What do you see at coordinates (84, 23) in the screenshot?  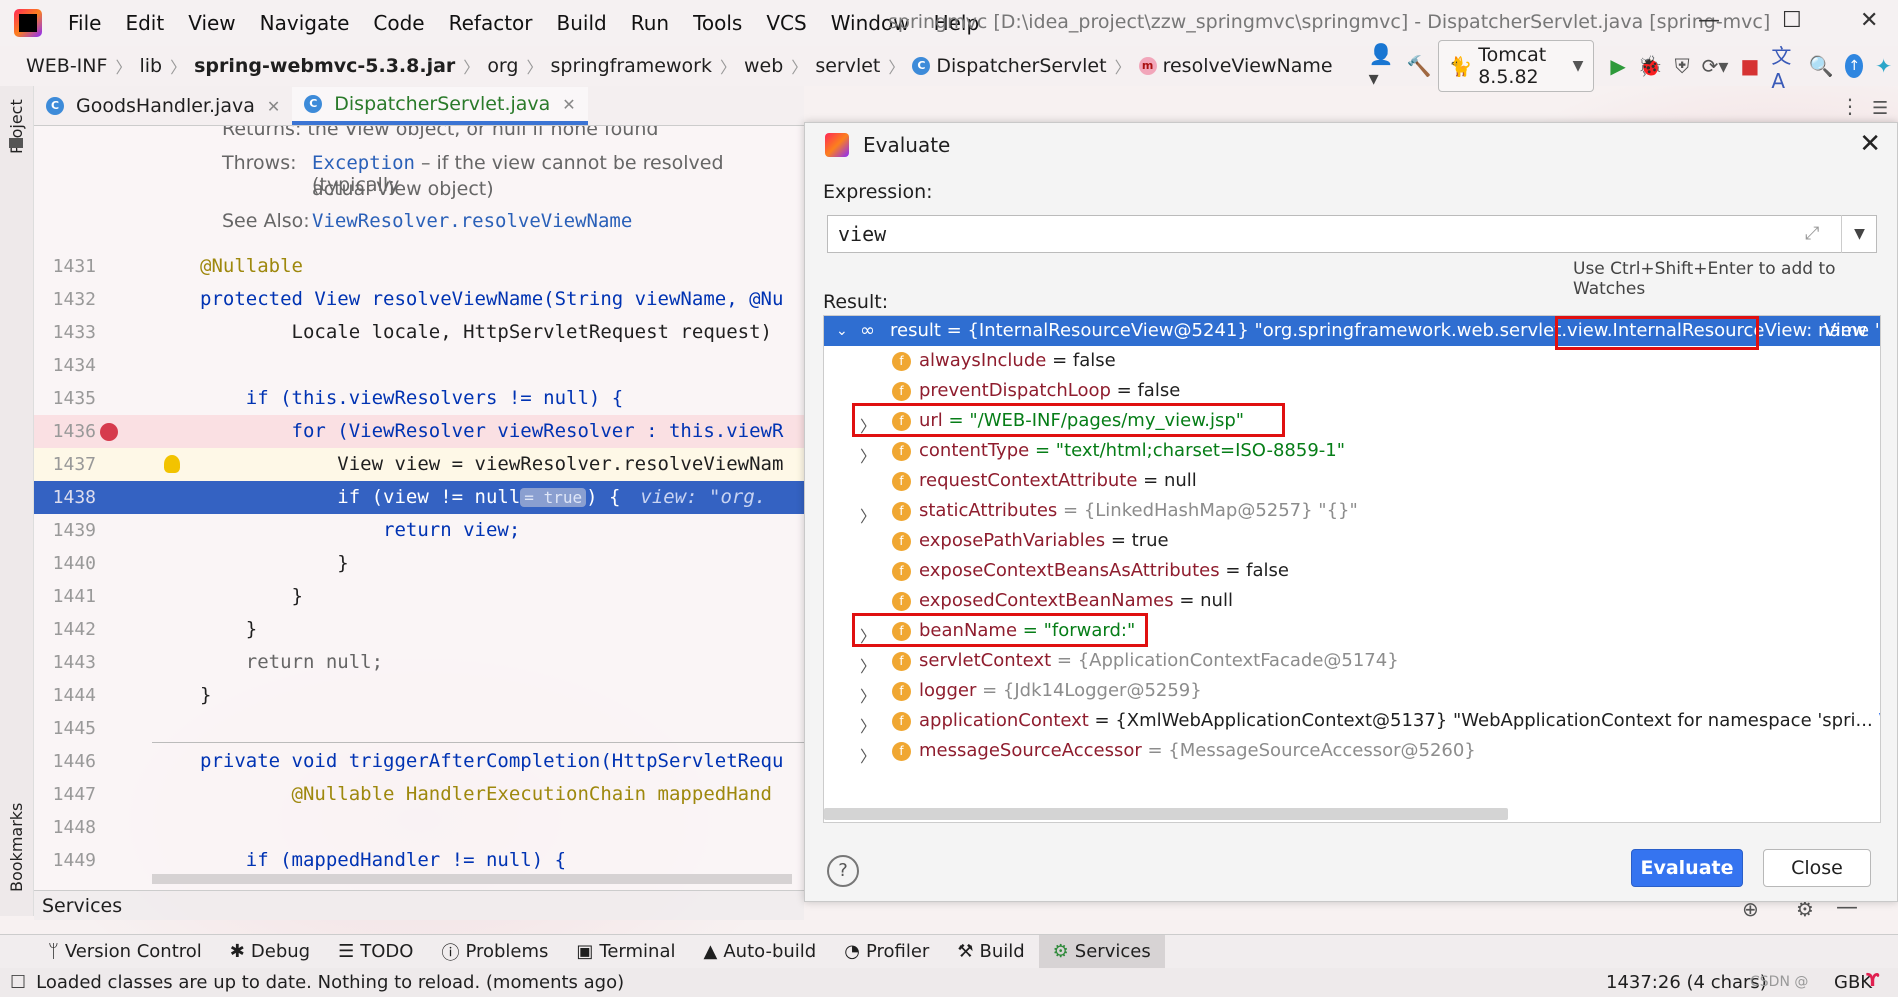 I see `menu-file: File` at bounding box center [84, 23].